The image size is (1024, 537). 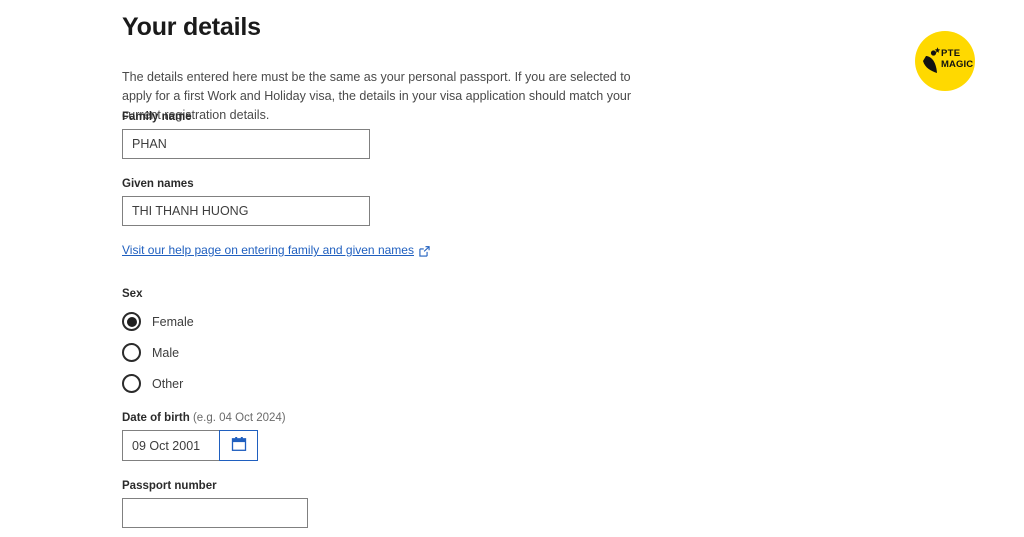 What do you see at coordinates (173, 321) in the screenshot?
I see `sex-option-female-label: Female` at bounding box center [173, 321].